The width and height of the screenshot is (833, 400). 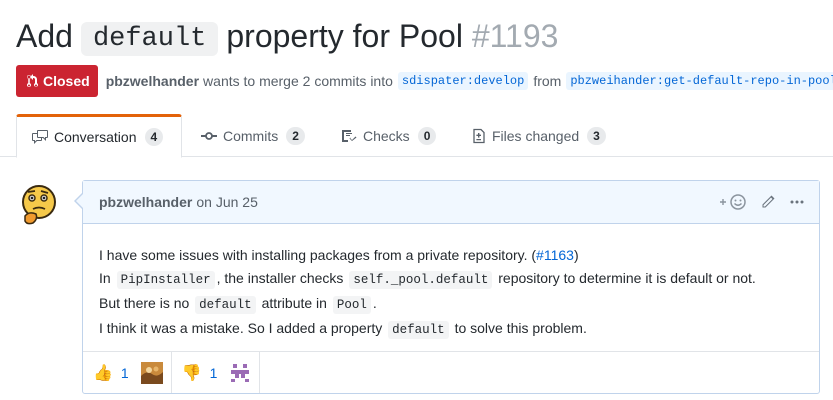 I want to click on comment-text: But there is no, so click(x=144, y=303).